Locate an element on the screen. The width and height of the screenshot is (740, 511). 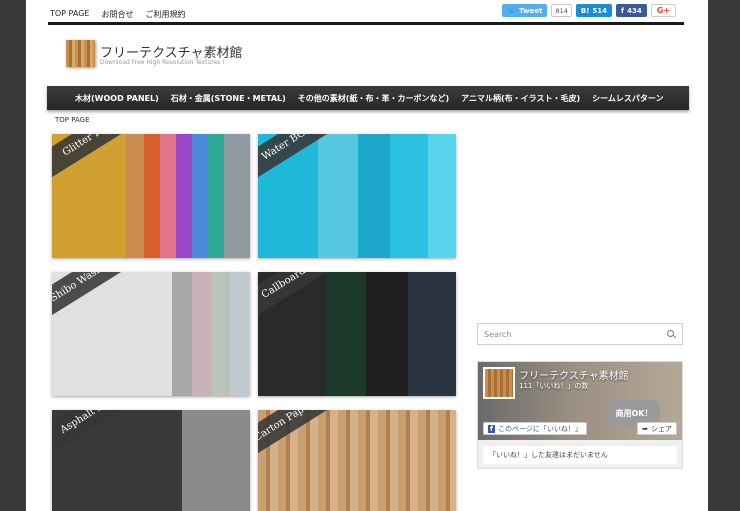
logo-icon is located at coordinates (80, 53).